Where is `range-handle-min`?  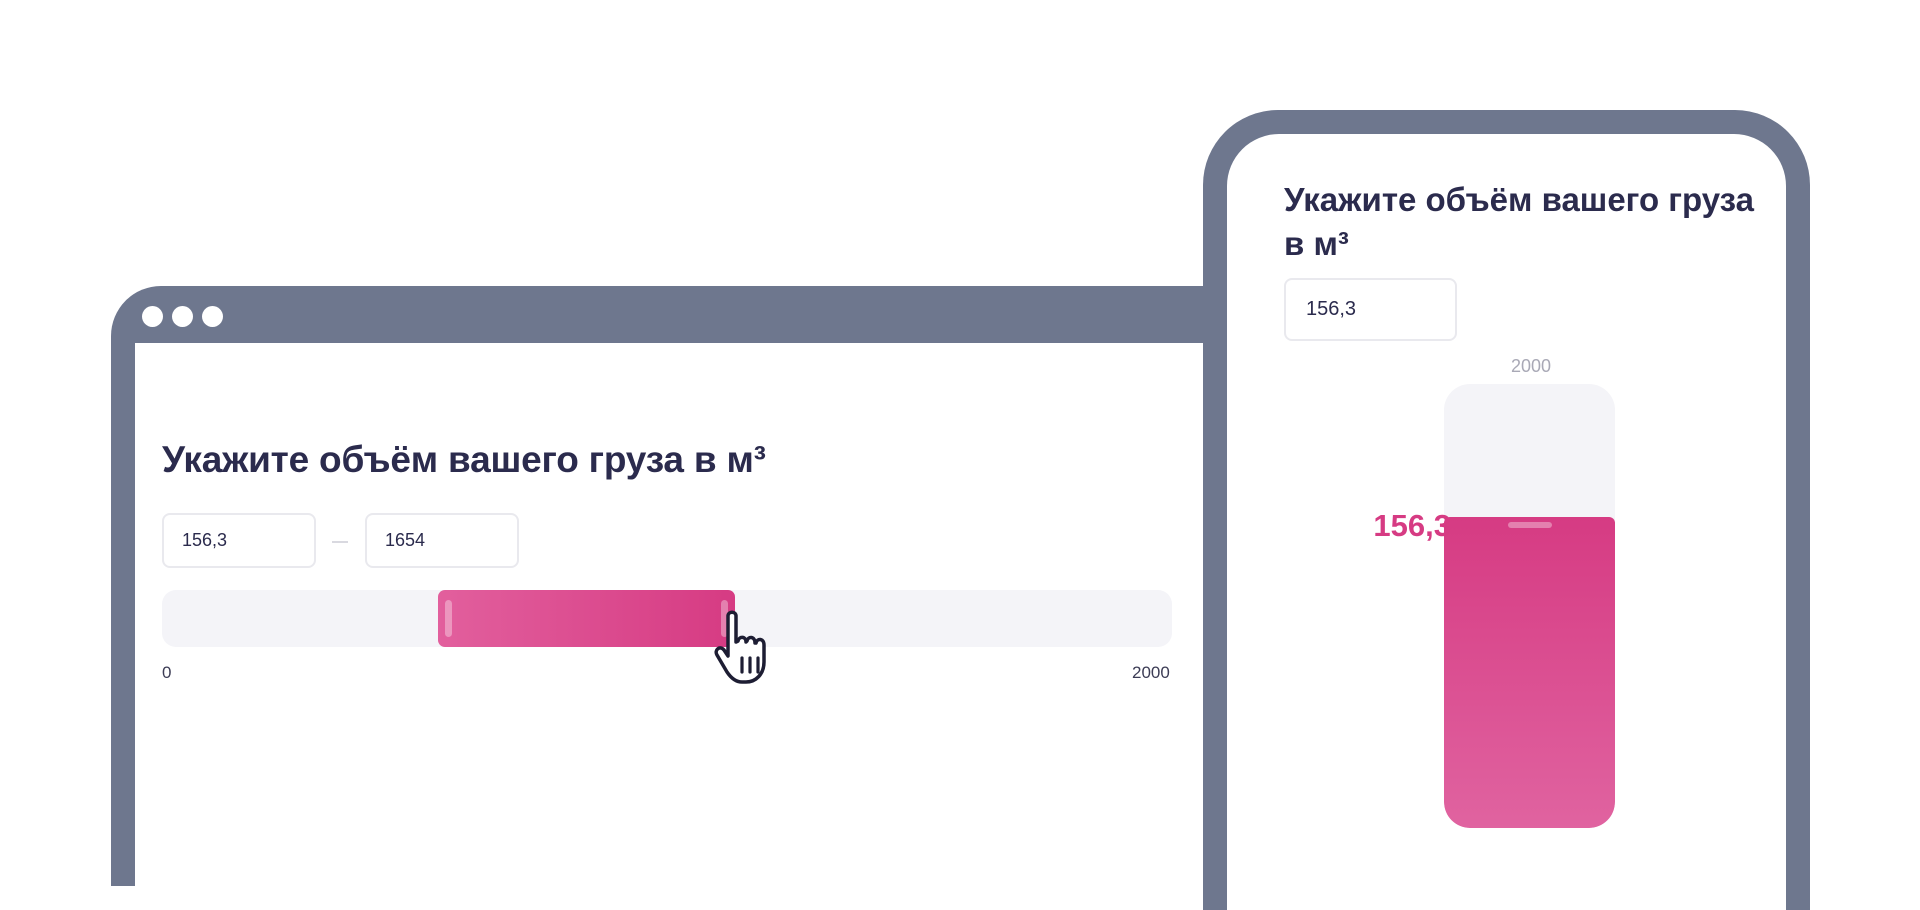 range-handle-min is located at coordinates (448, 618).